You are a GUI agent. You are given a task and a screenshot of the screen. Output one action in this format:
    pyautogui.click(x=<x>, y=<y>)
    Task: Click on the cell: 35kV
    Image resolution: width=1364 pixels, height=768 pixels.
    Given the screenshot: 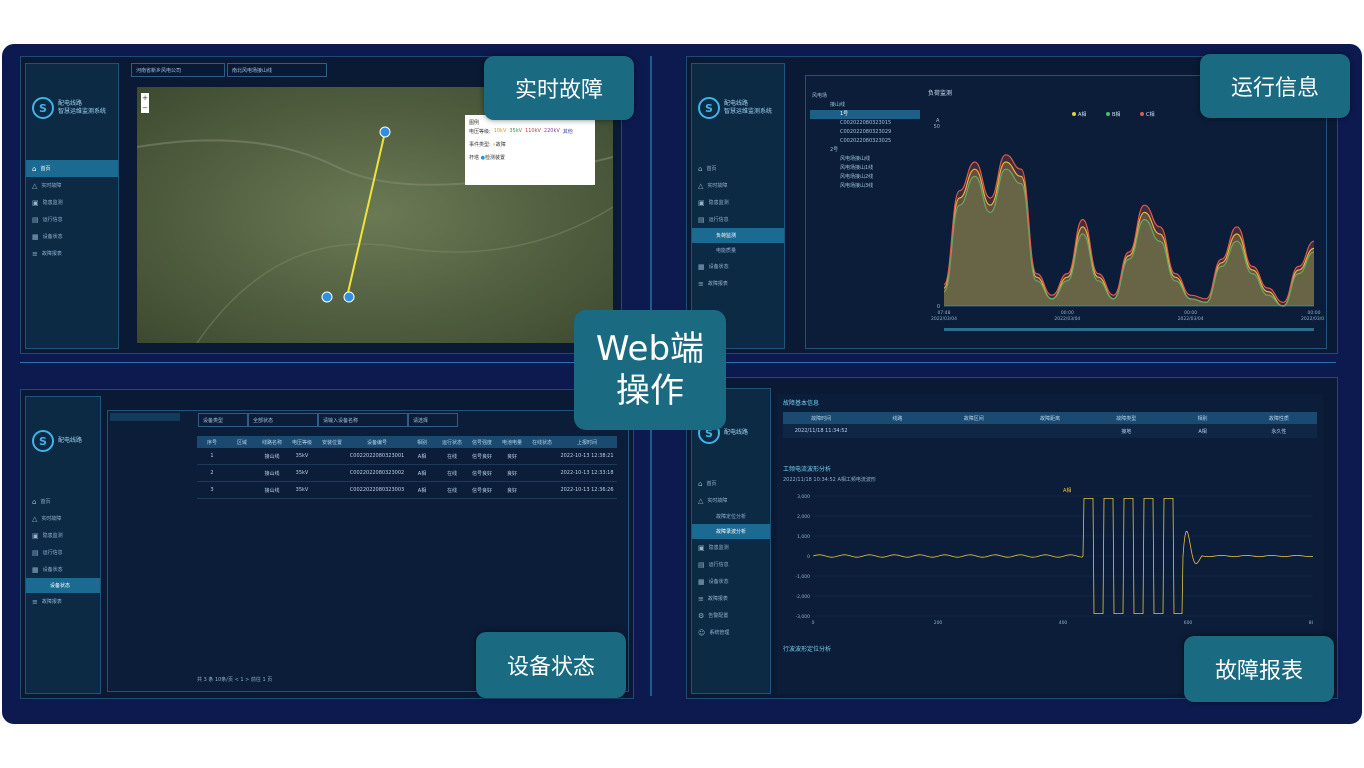 What is the action you would take?
    pyautogui.click(x=302, y=456)
    